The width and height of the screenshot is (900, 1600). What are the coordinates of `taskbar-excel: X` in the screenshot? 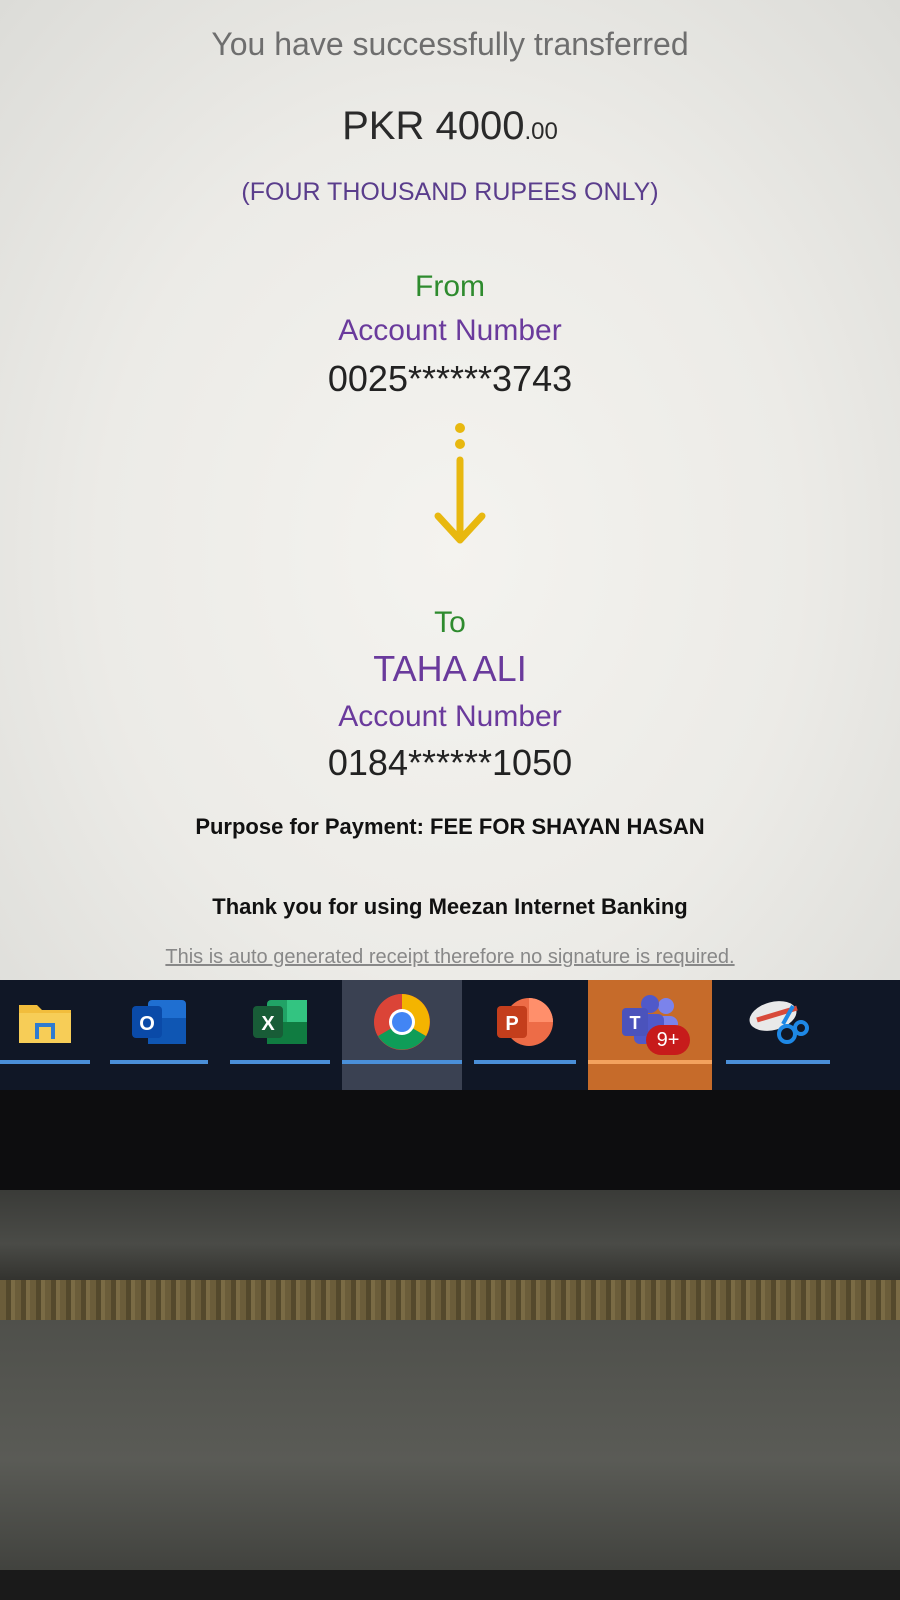 It's located at (280, 1035).